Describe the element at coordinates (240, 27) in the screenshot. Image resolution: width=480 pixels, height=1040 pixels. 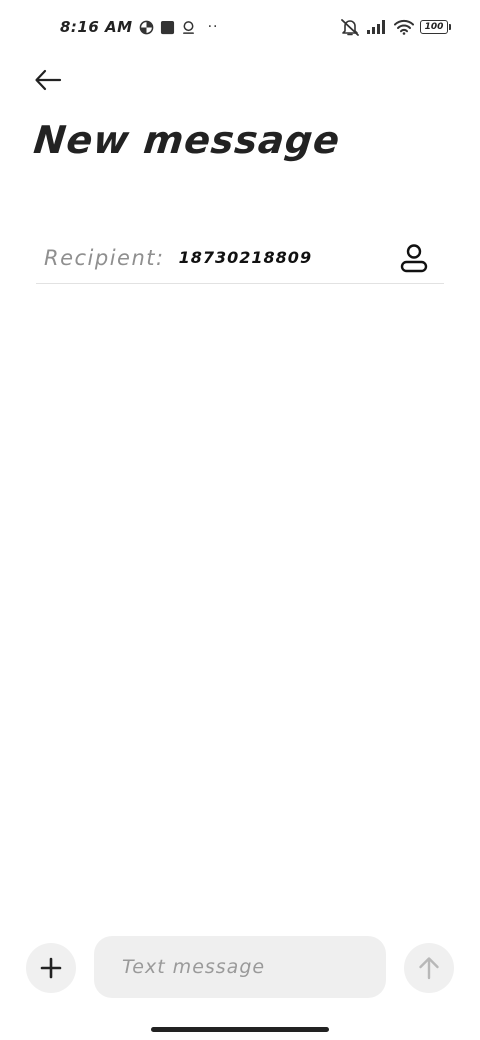
I see `status-bar: 8:16 AM ·· 100` at that location.